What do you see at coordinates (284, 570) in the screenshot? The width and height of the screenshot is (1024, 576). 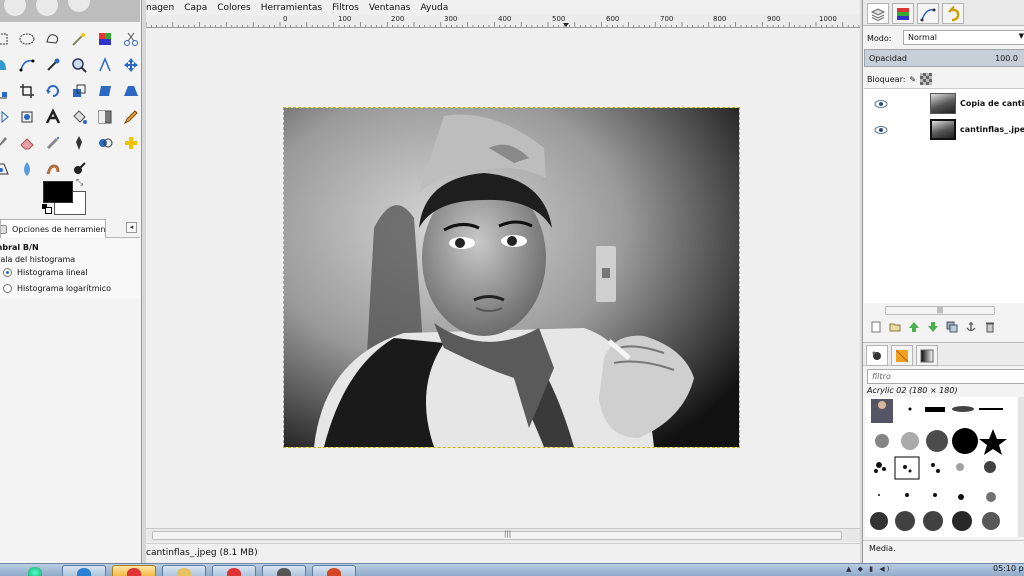 I see `taskbar-item-gimp` at bounding box center [284, 570].